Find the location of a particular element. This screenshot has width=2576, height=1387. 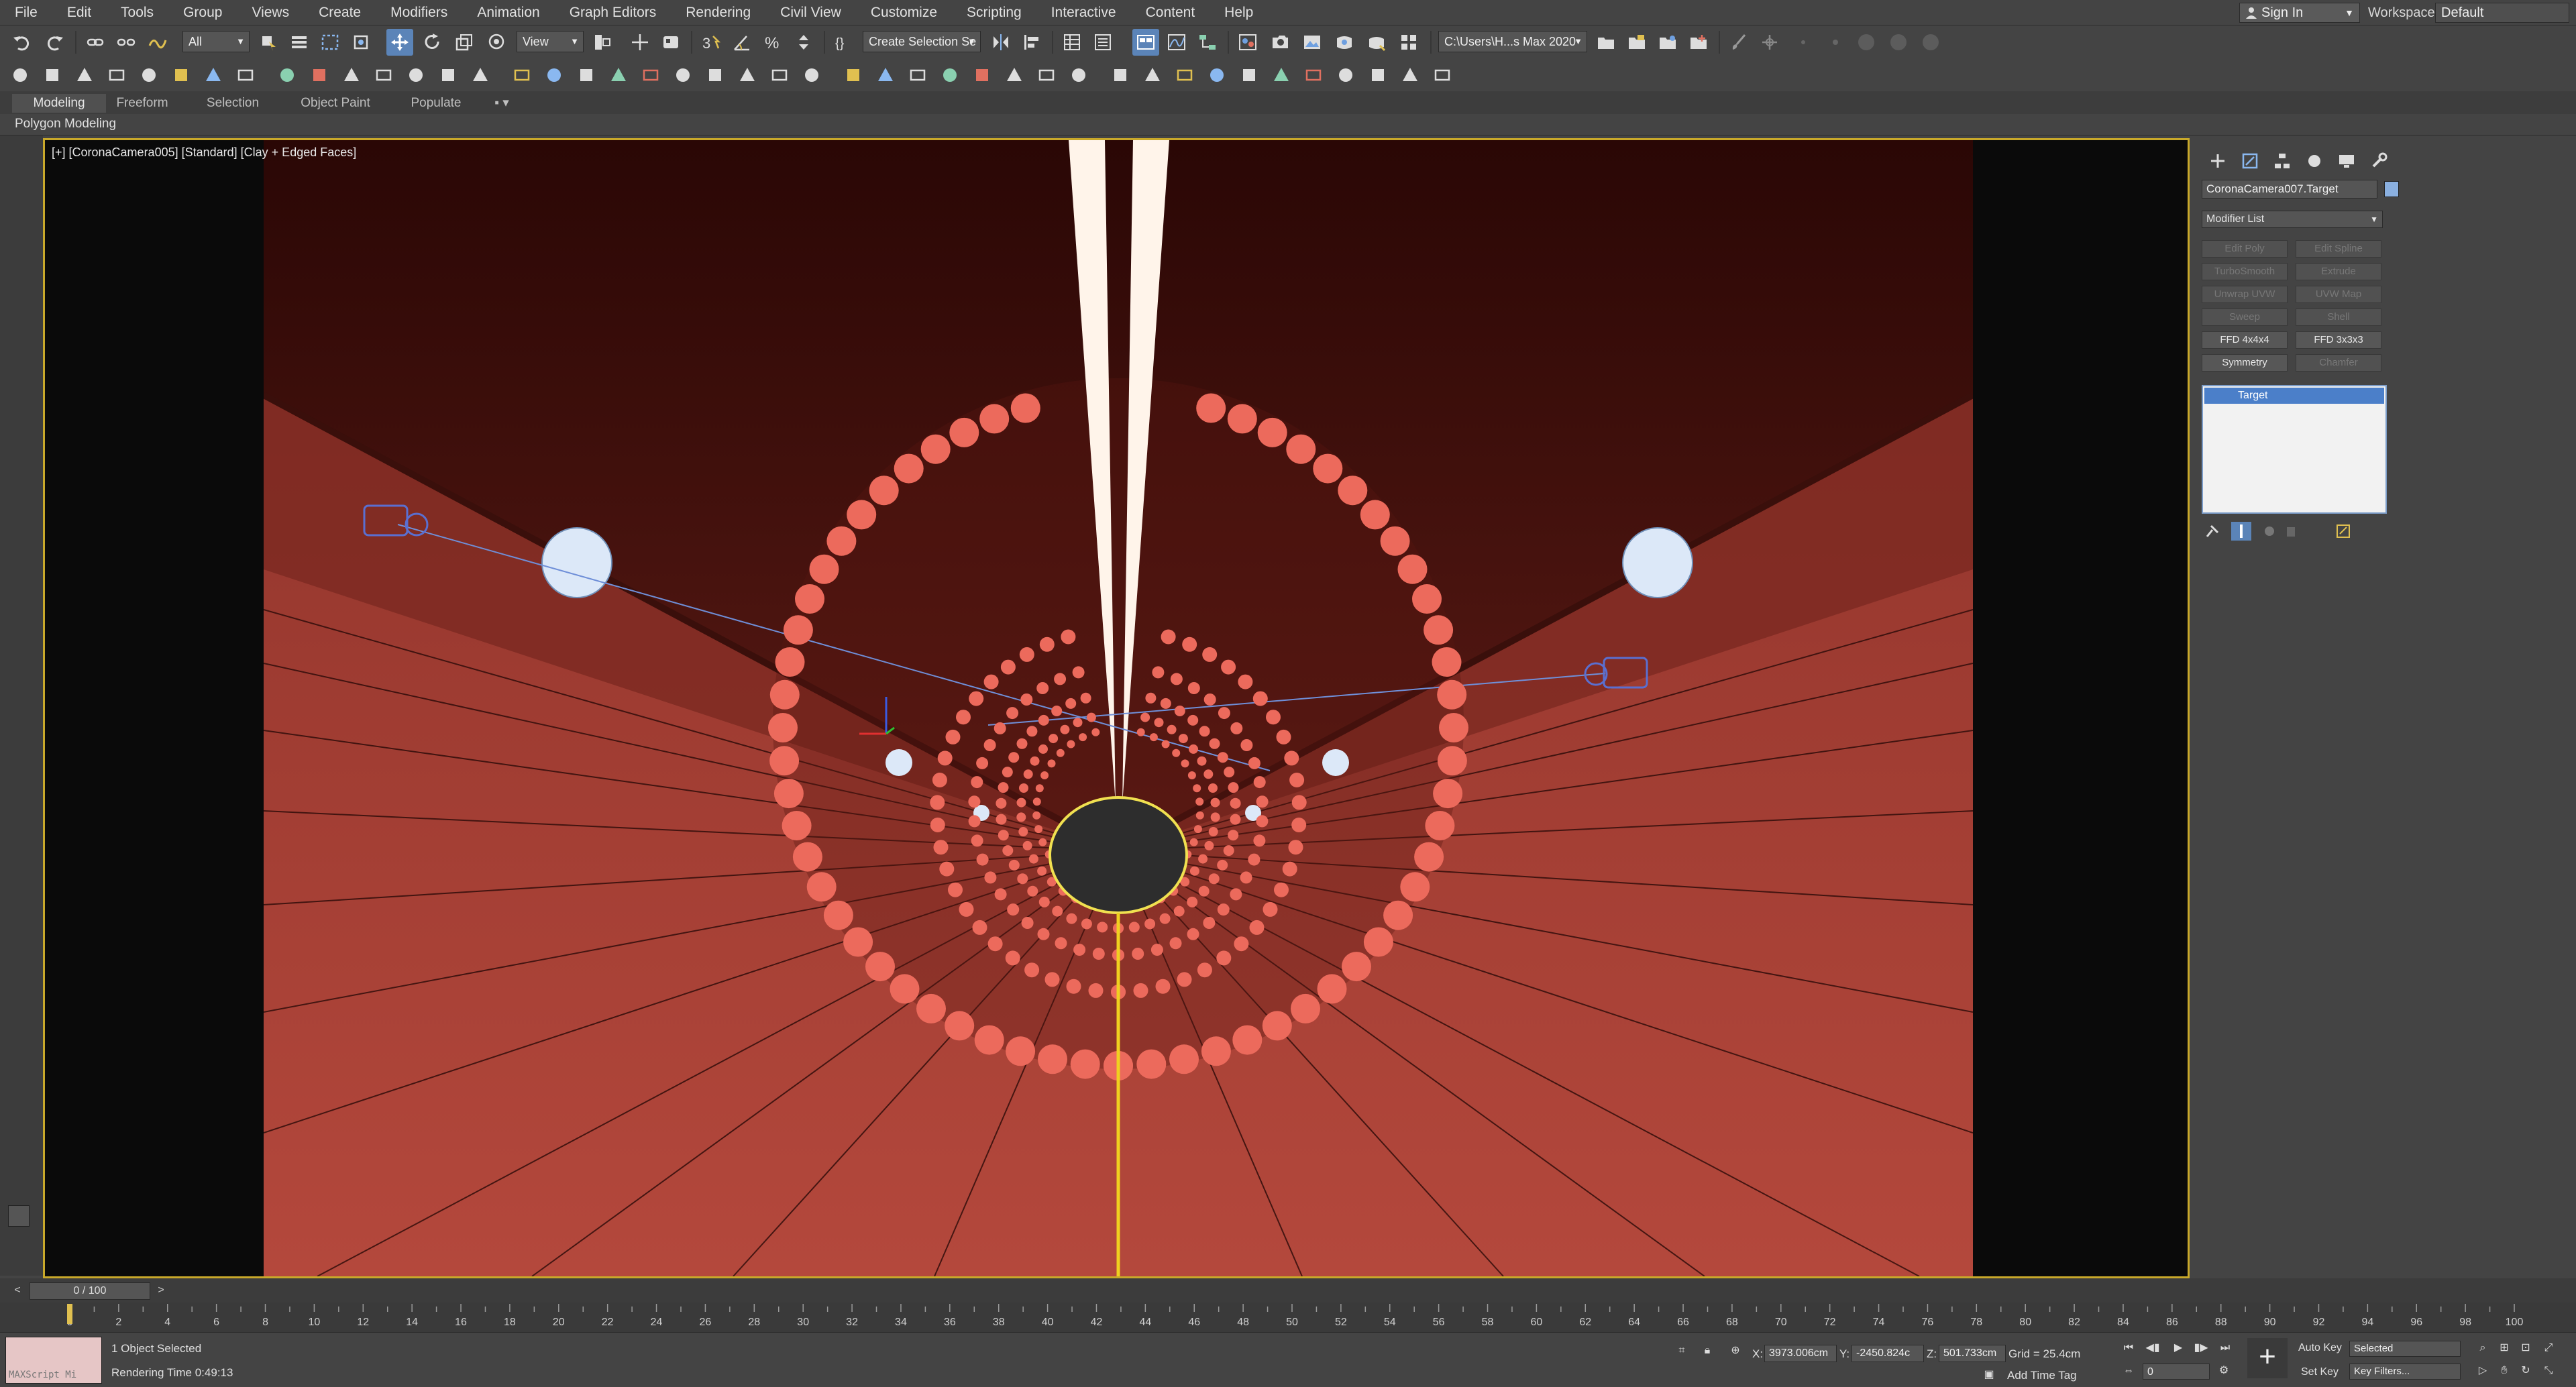

spinner-snap-icon is located at coordinates (803, 42).